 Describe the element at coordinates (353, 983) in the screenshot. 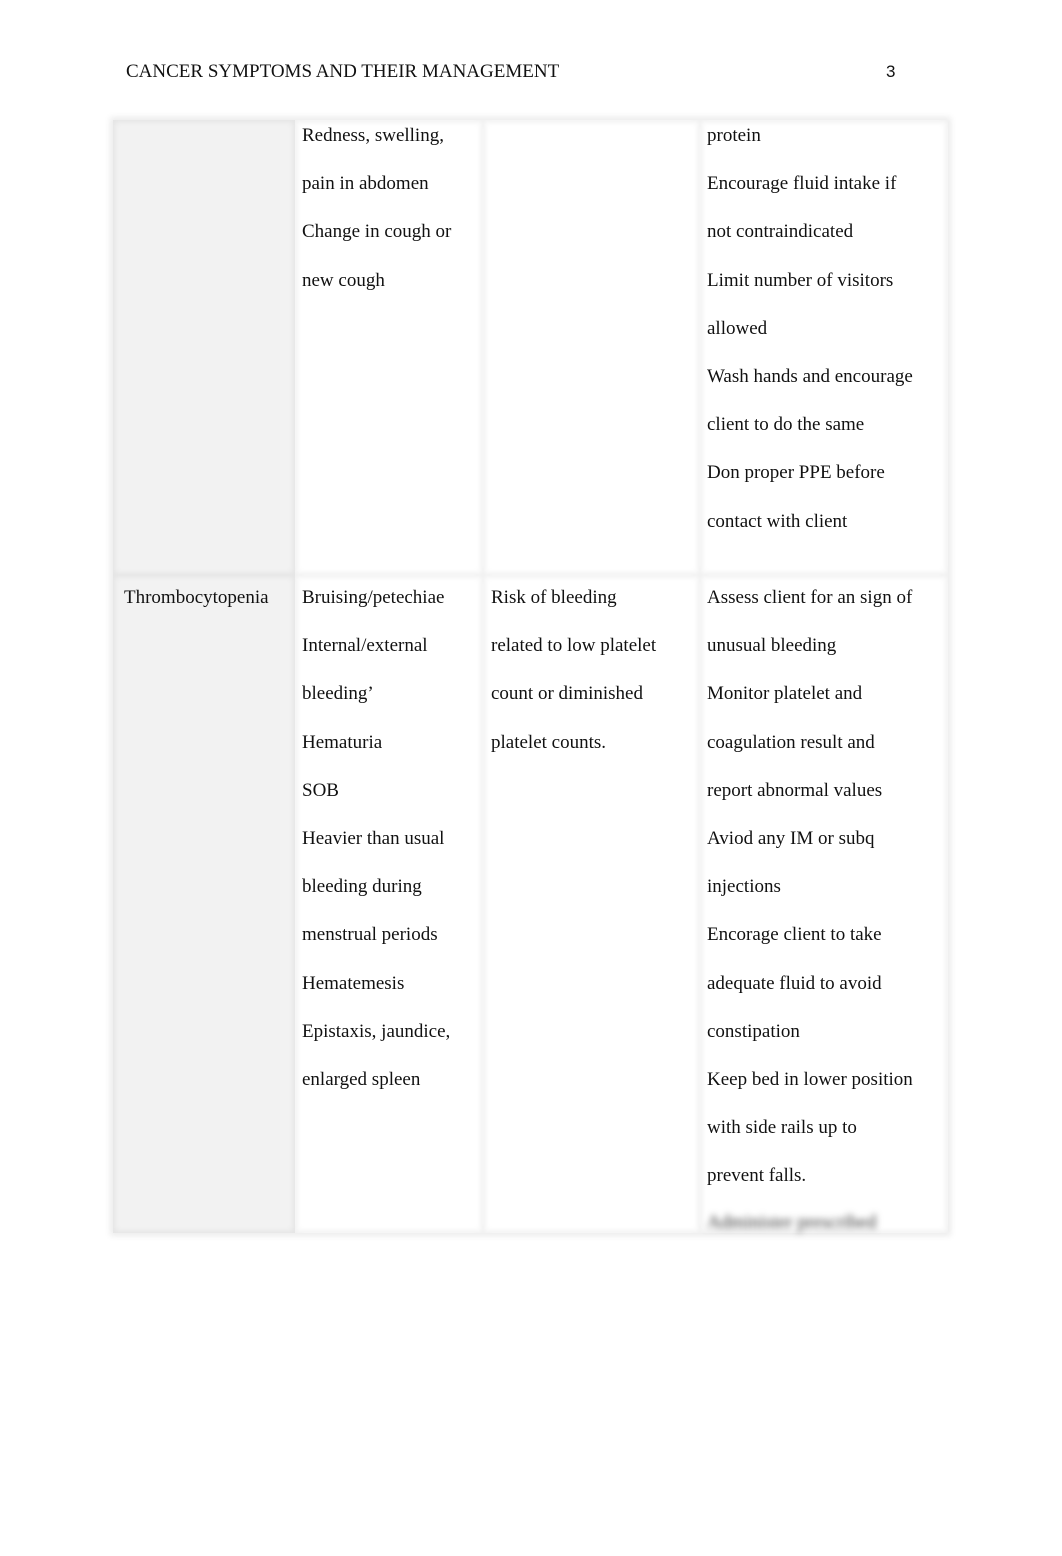

I see `cell-text-line: Hematemesis` at that location.